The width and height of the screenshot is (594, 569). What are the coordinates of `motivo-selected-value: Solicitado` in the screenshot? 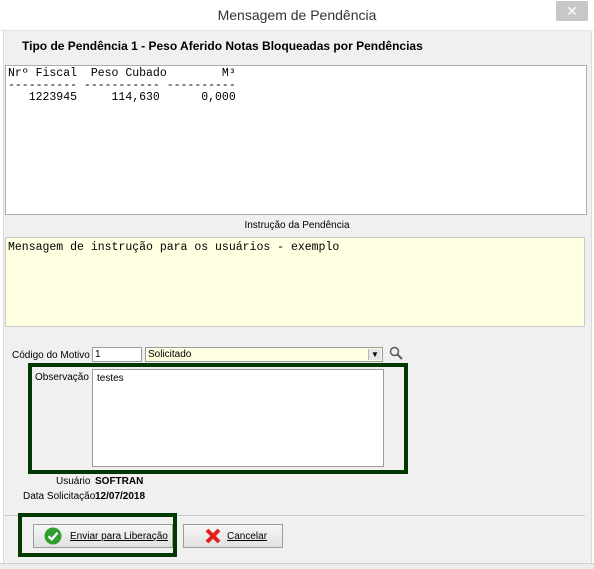 It's located at (170, 354).